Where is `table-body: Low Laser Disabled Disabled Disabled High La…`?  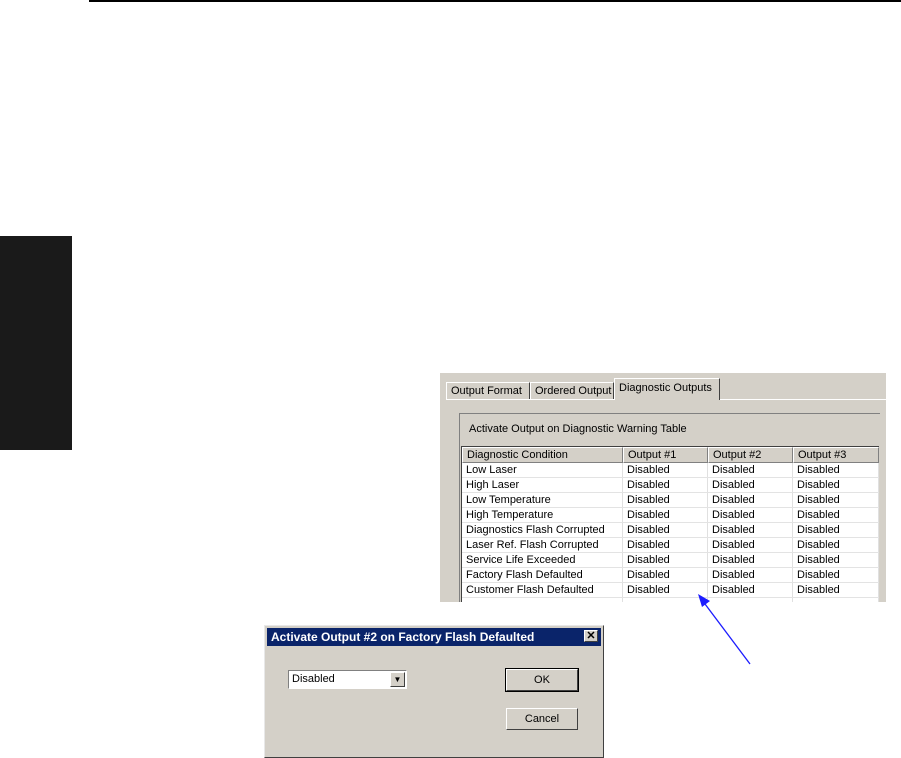
table-body: Low Laser Disabled Disabled Disabled High La… is located at coordinates (670, 532).